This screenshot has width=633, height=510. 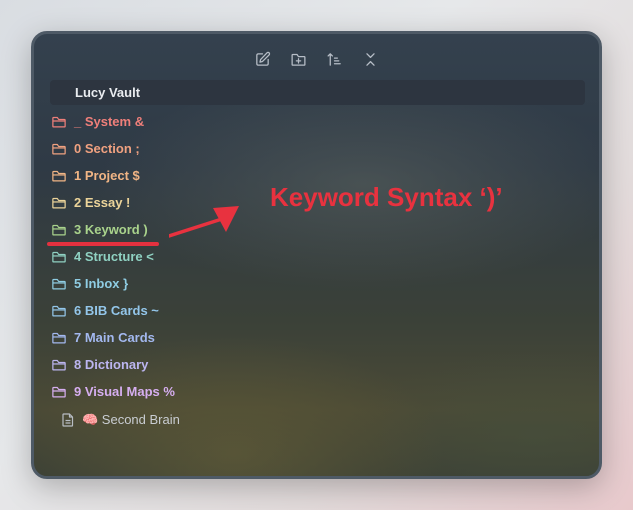 I want to click on folder-item: 9 Visual Maps %, so click(x=312, y=391).